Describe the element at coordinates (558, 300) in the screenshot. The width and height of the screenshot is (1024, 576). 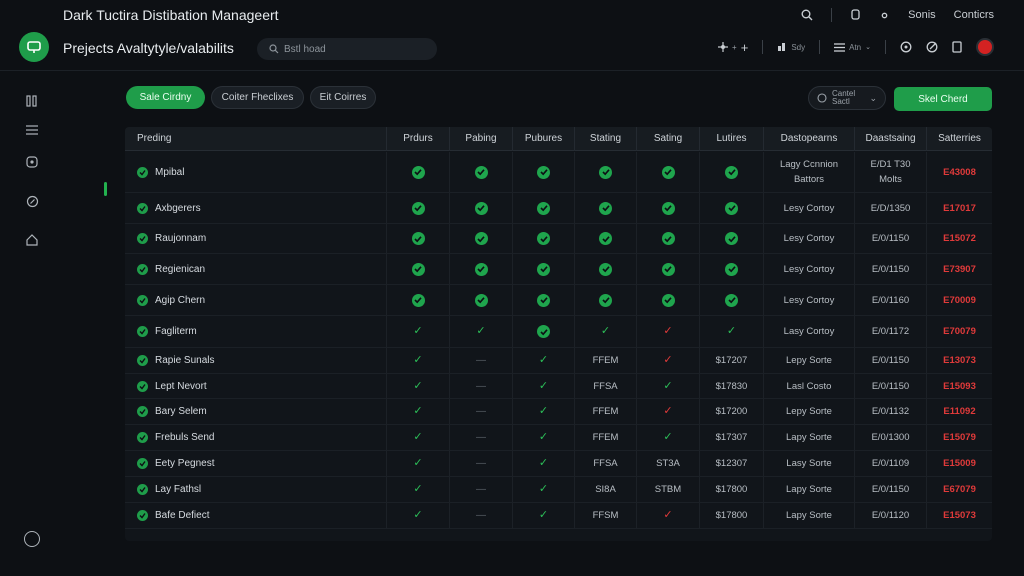
I see `table-row: Agip Chern Lesy Cortoy E/0/1160 E70009` at that location.